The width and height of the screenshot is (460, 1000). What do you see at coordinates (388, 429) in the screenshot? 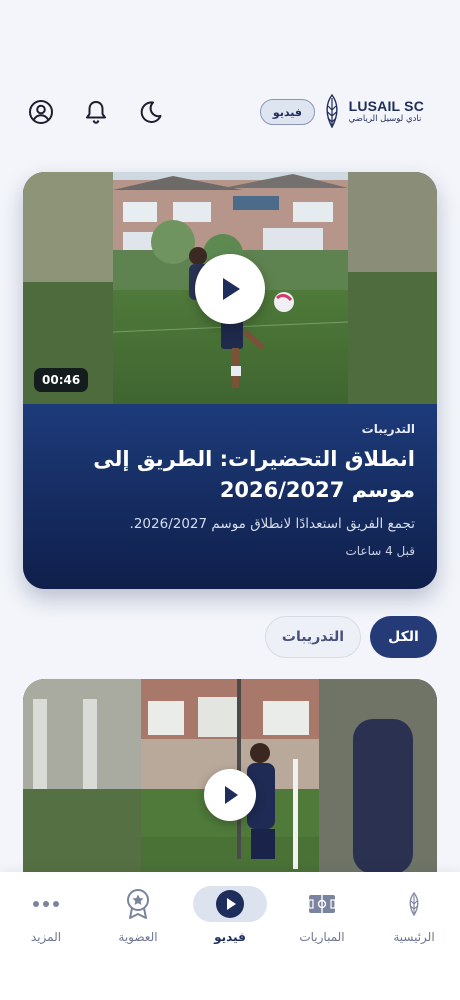
I see `video-category: التدريبات` at bounding box center [388, 429].